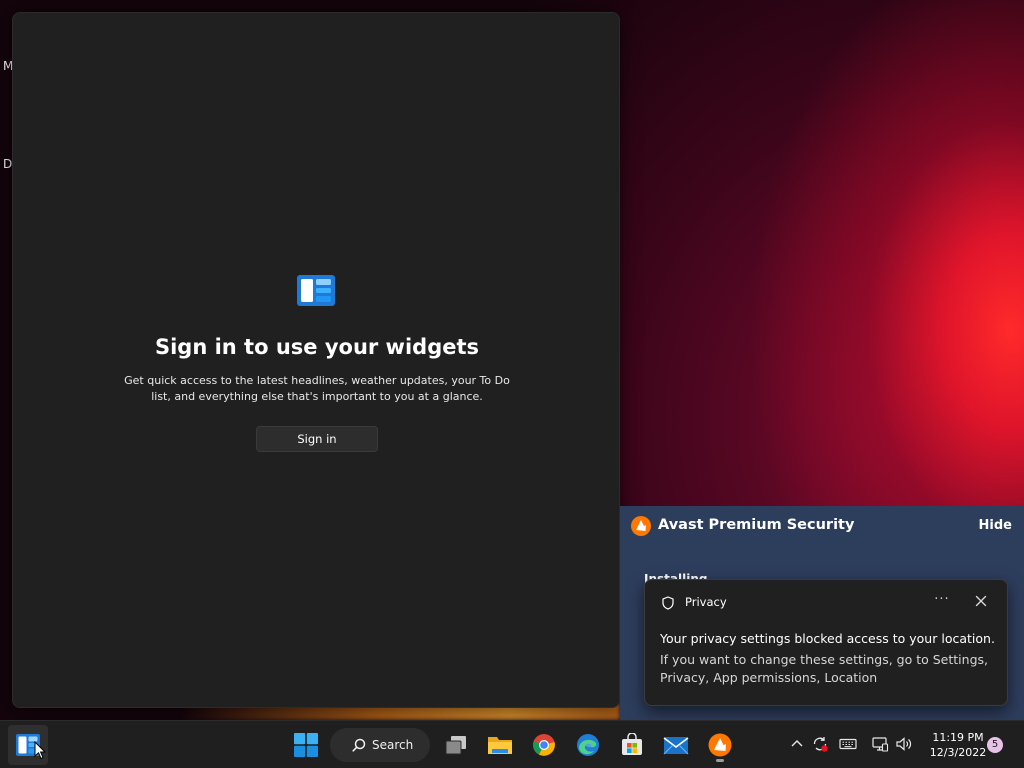 Image resolution: width=1024 pixels, height=768 pixels. I want to click on chrome-button, so click(544, 745).